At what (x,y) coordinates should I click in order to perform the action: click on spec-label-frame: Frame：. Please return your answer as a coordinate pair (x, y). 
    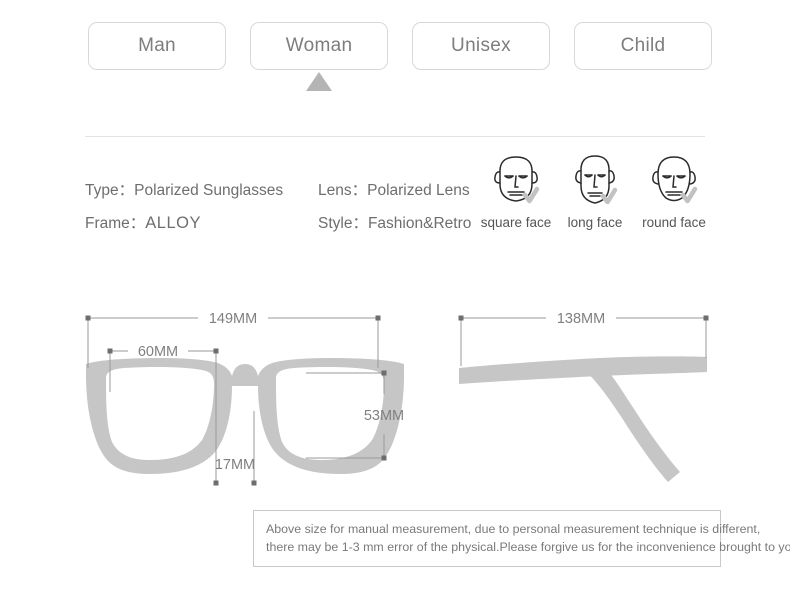
    Looking at the image, I should click on (115, 223).